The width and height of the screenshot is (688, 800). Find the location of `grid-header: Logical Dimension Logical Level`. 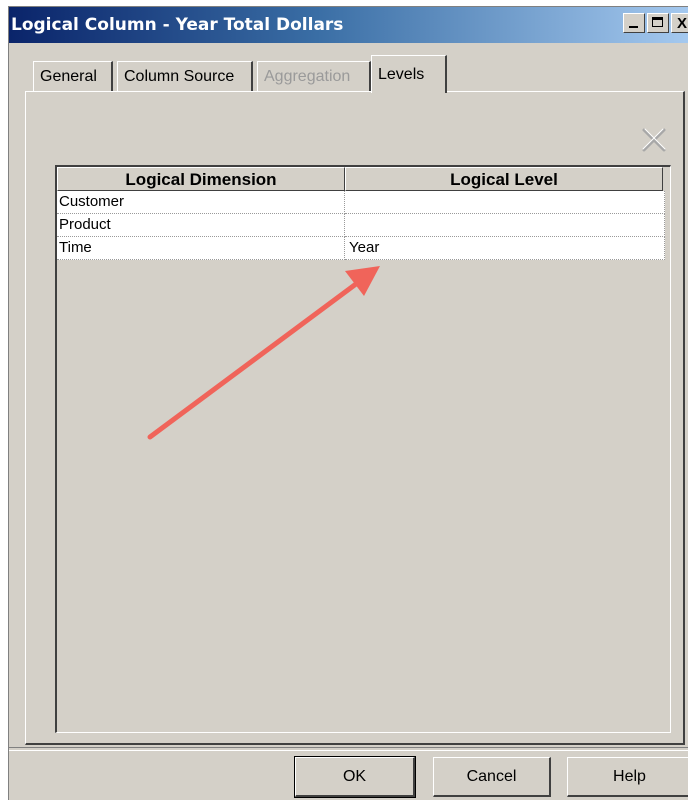

grid-header: Logical Dimension Logical Level is located at coordinates (363, 179).